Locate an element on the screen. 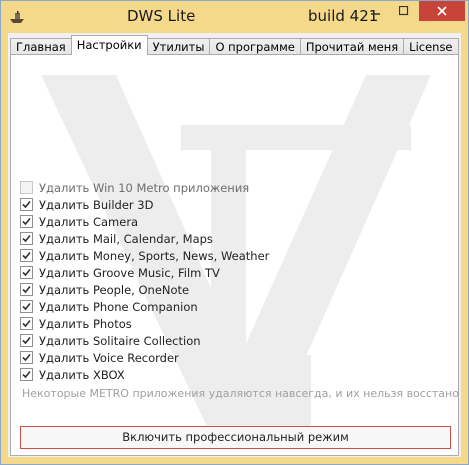  checkbox-row: Удалить Win 10 Metro приложения is located at coordinates (144, 187).